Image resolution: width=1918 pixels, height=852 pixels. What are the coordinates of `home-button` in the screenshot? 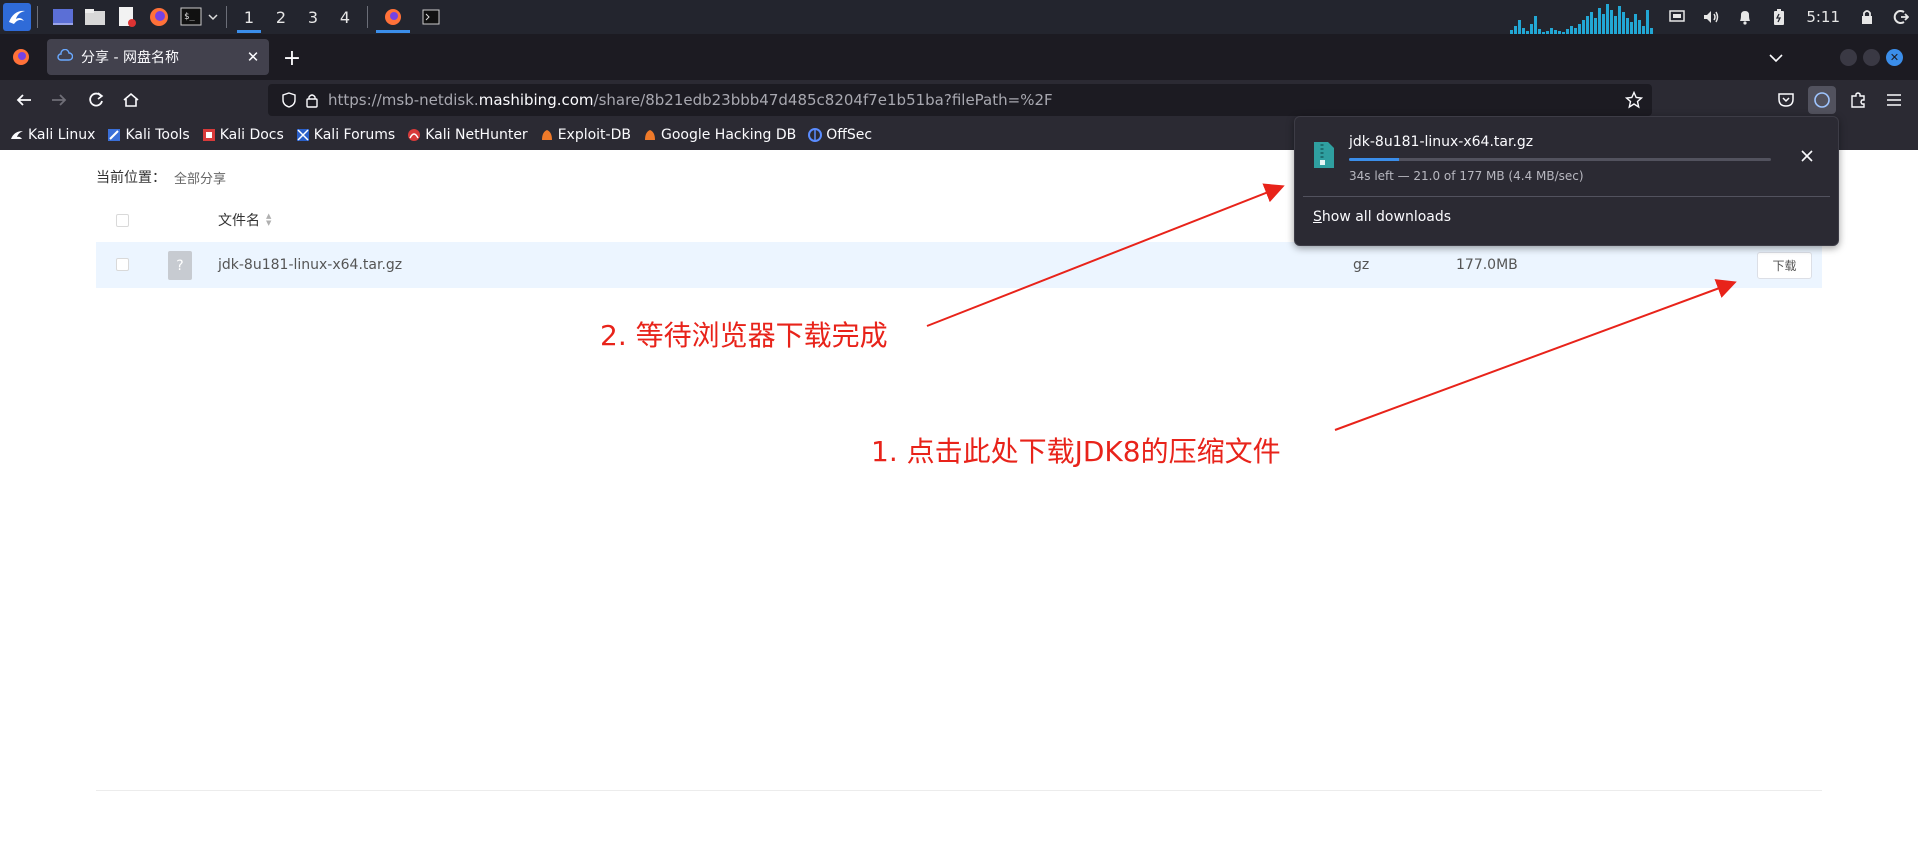 It's located at (131, 100).